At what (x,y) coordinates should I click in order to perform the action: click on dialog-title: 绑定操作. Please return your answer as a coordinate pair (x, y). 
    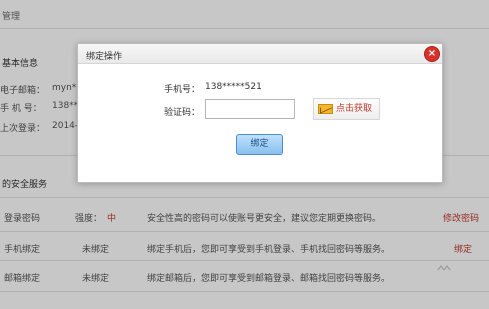
    Looking at the image, I should click on (104, 57).